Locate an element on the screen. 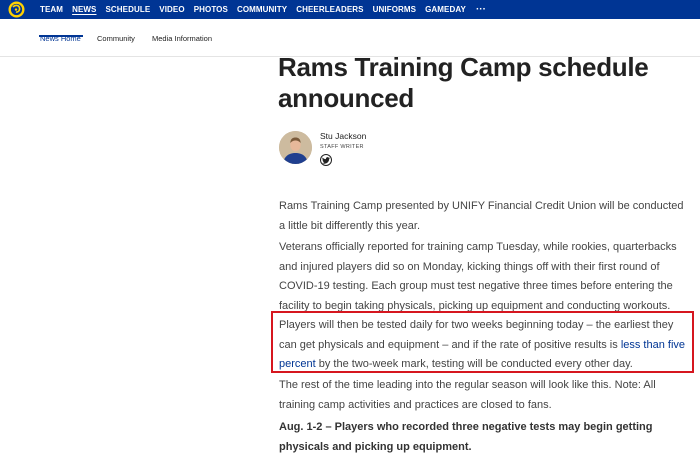 This screenshot has width=700, height=458. article-title: Rams Training Camp schedule announced is located at coordinates (463, 82).